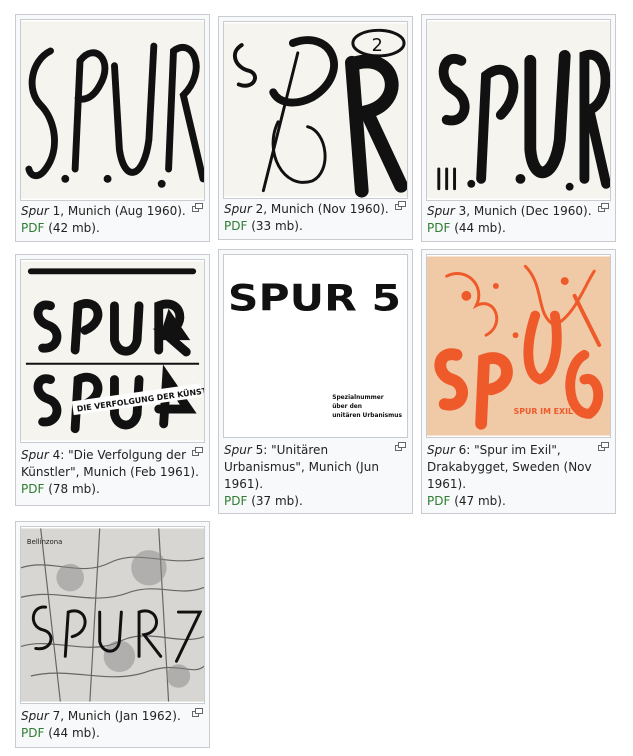 This screenshot has height=756, width=633. I want to click on file-size: (42 mb)., so click(72, 228).